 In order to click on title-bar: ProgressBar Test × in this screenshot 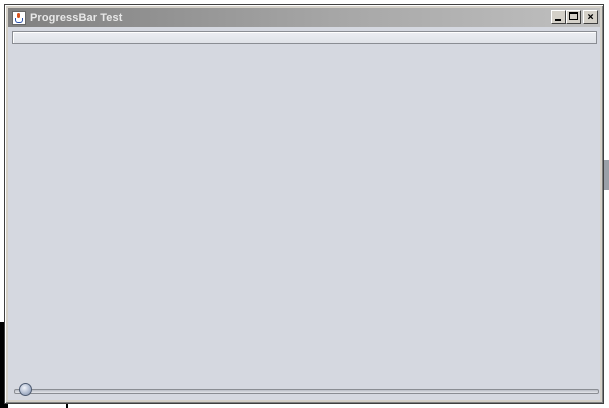, I will do `click(304, 17)`.